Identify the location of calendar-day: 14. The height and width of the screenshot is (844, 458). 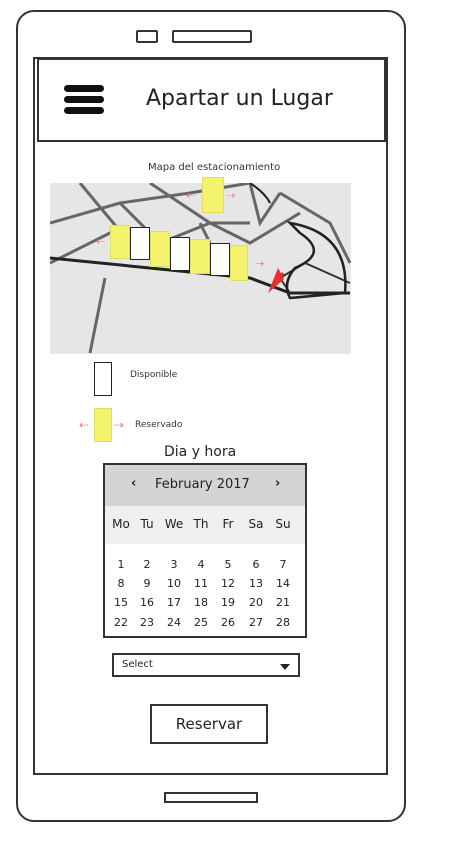
(283, 583).